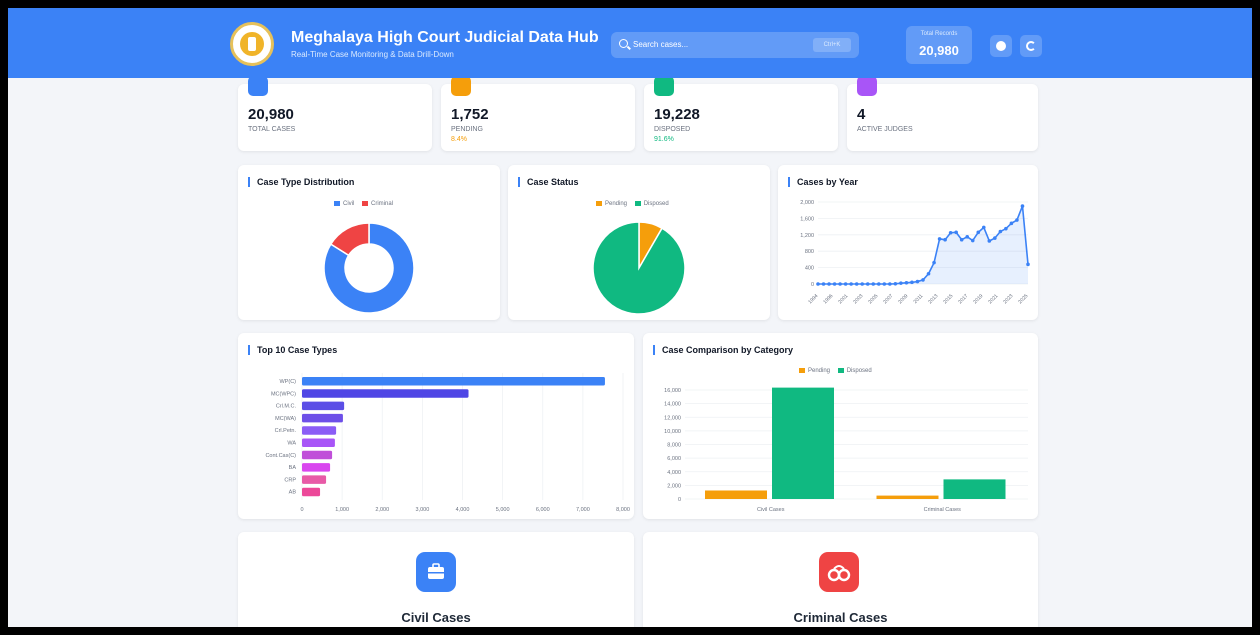  What do you see at coordinates (672, 432) in the screenshot?
I see `y-tick-label: 10,000` at bounding box center [672, 432].